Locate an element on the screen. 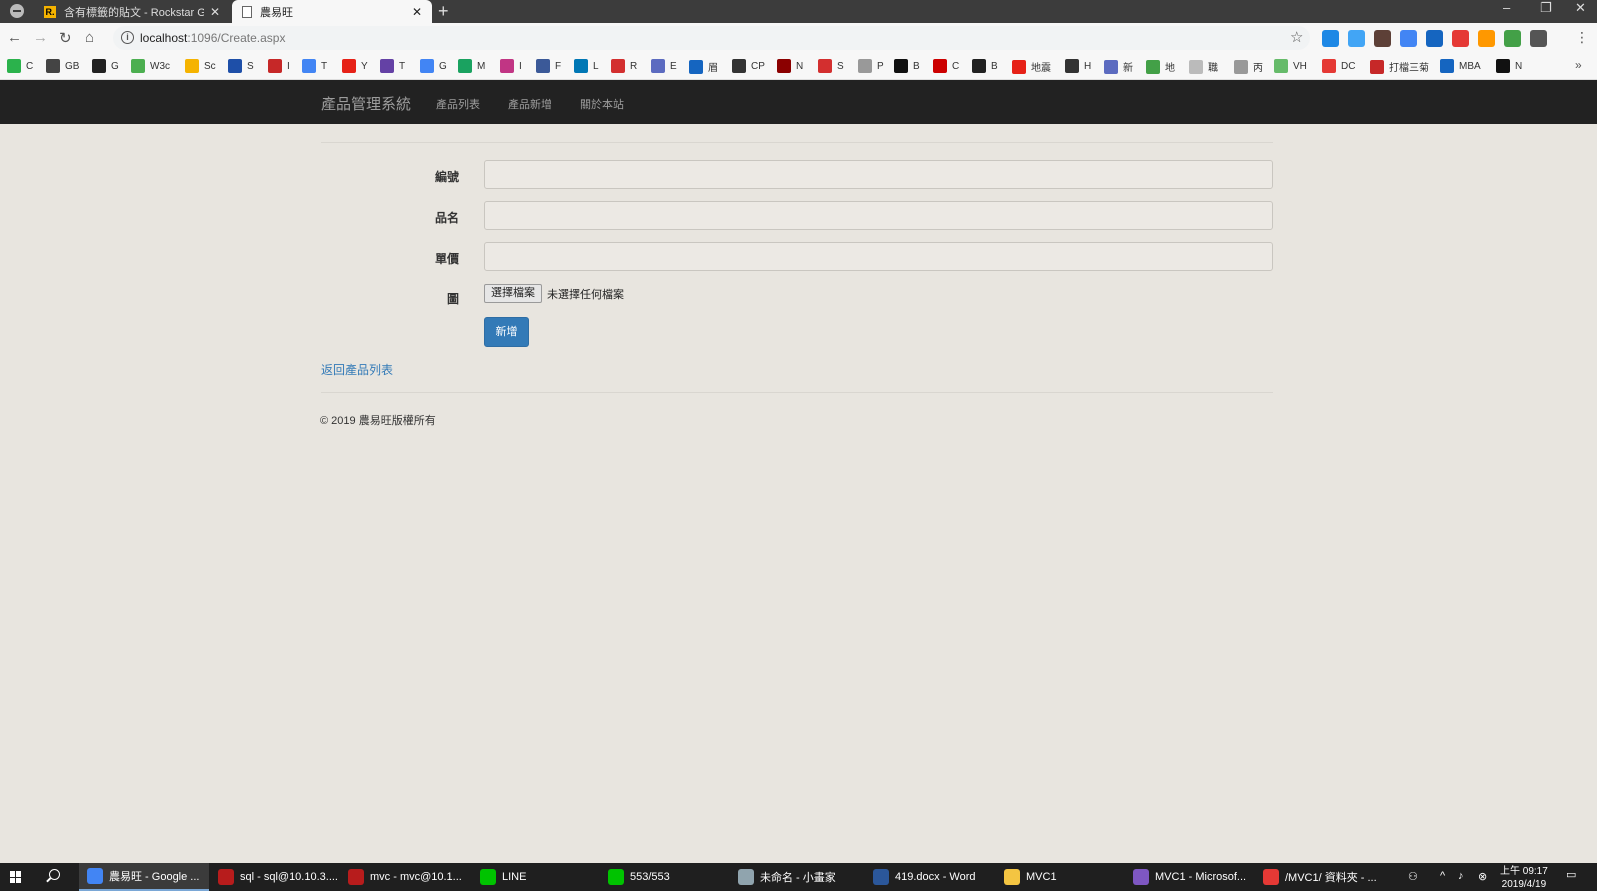  bookmark-label: 地 is located at coordinates (1170, 68).